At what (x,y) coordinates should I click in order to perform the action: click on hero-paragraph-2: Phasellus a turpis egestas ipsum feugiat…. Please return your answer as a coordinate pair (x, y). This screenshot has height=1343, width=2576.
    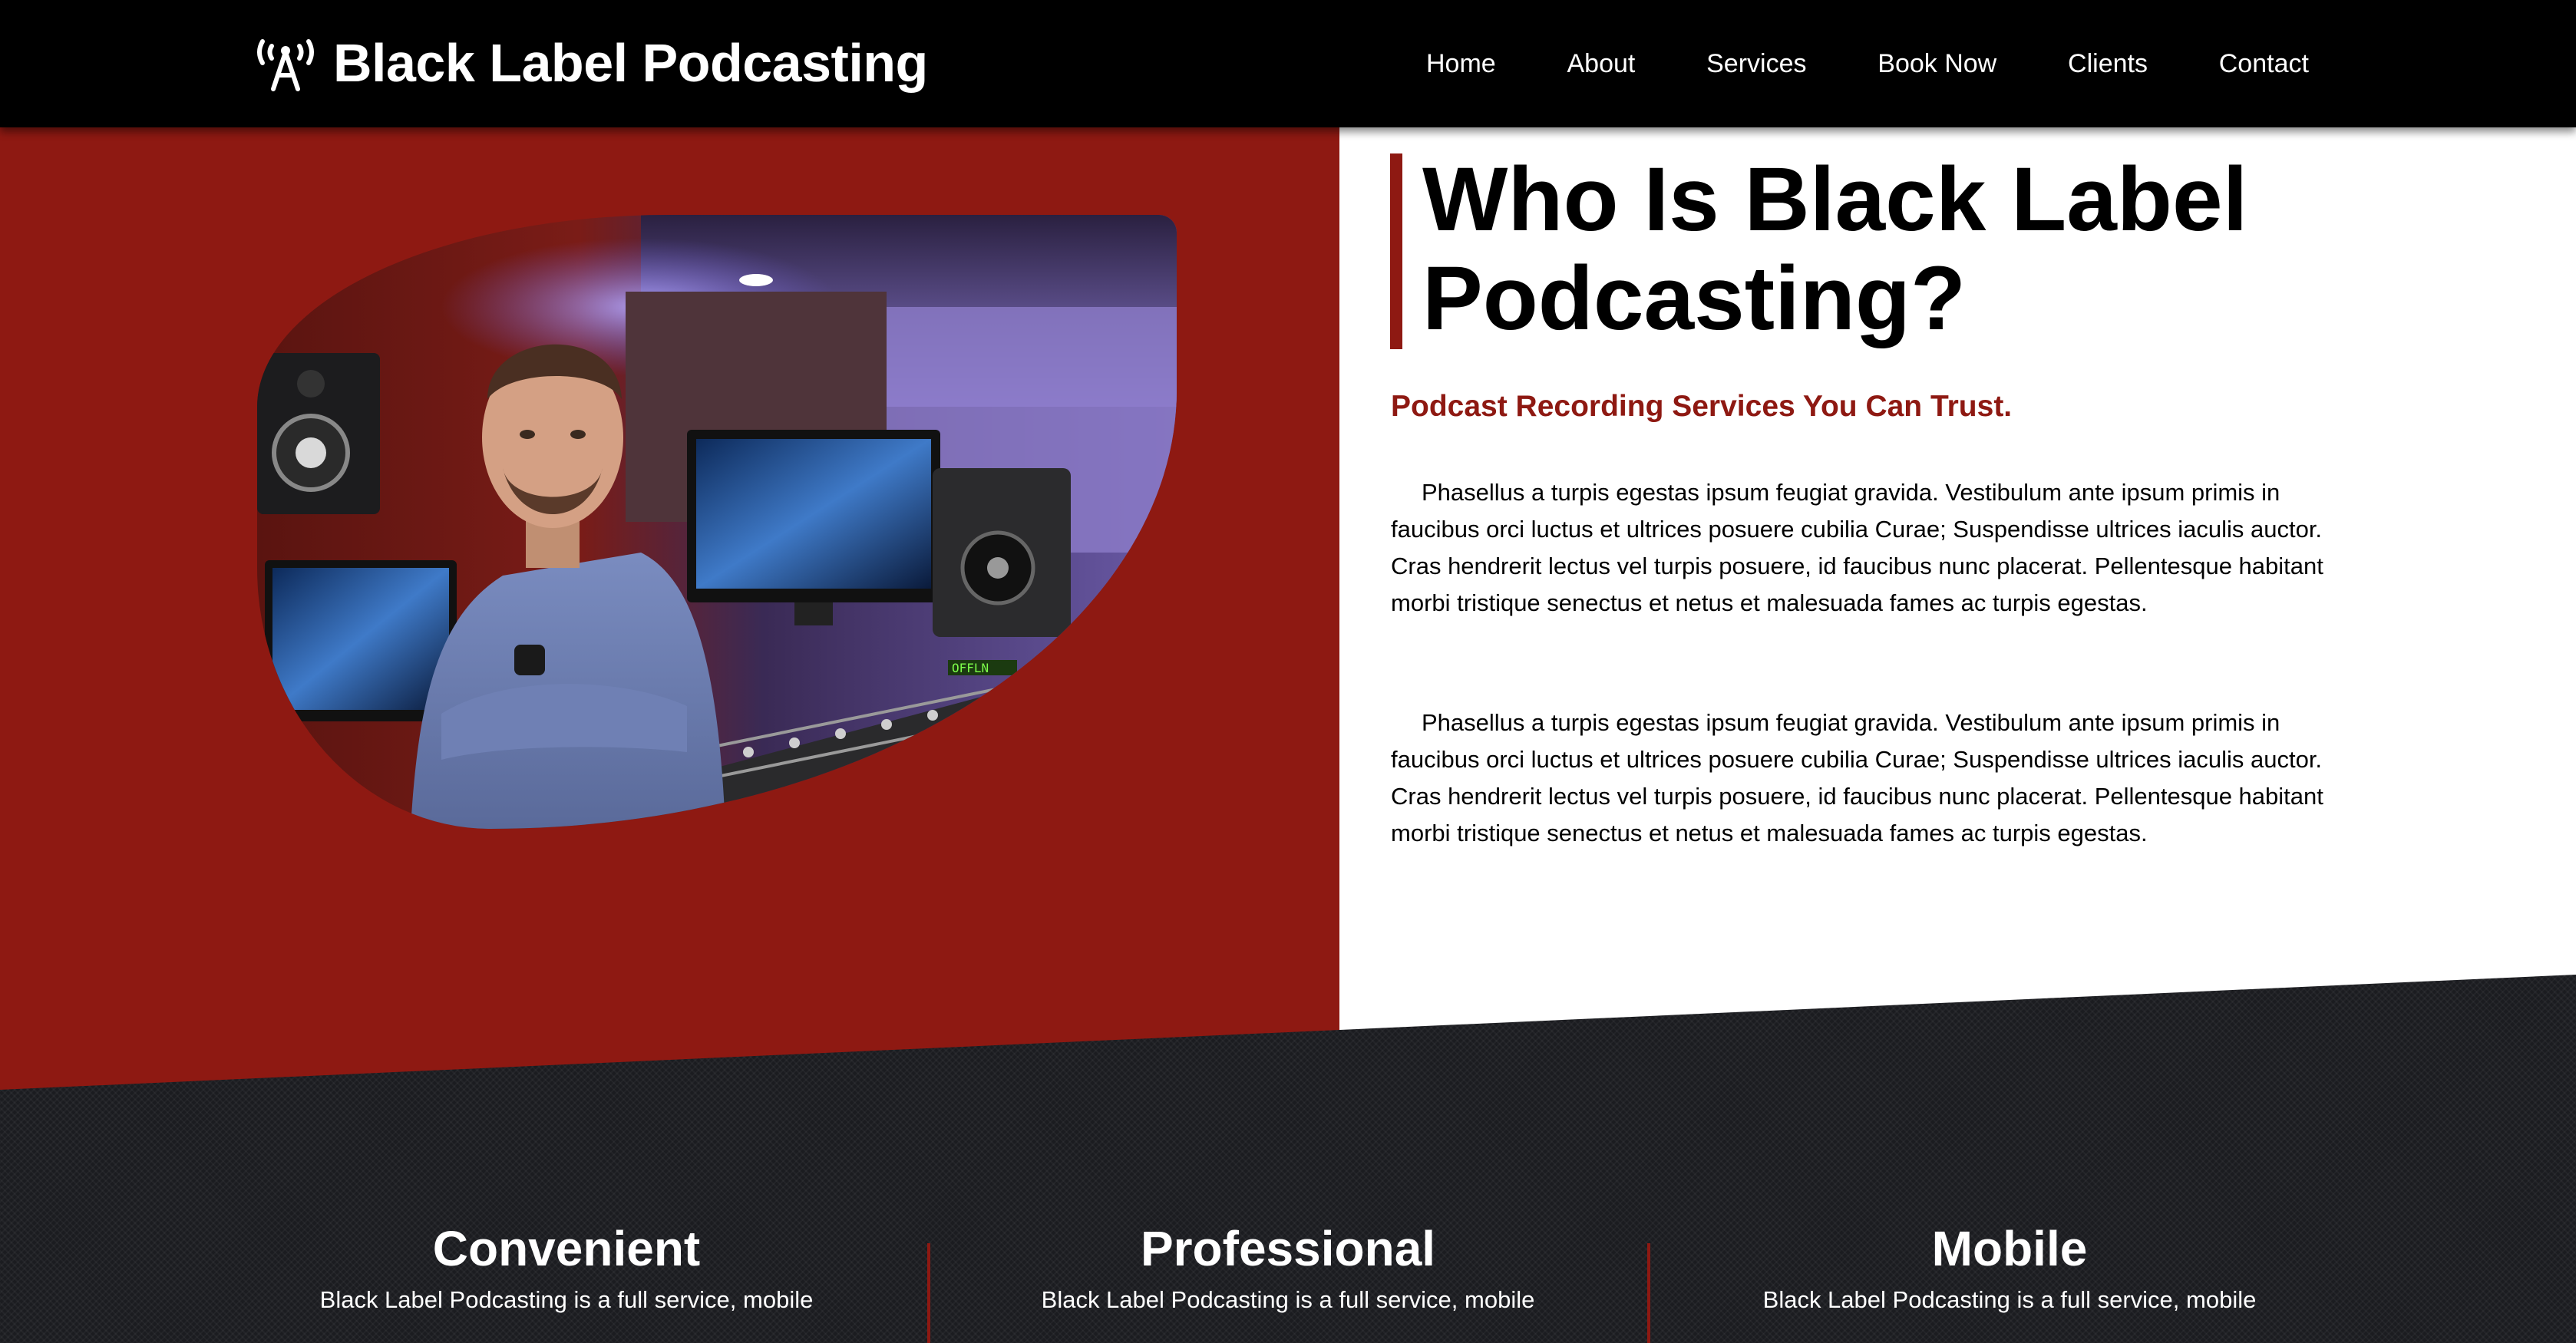
    Looking at the image, I should click on (1857, 778).